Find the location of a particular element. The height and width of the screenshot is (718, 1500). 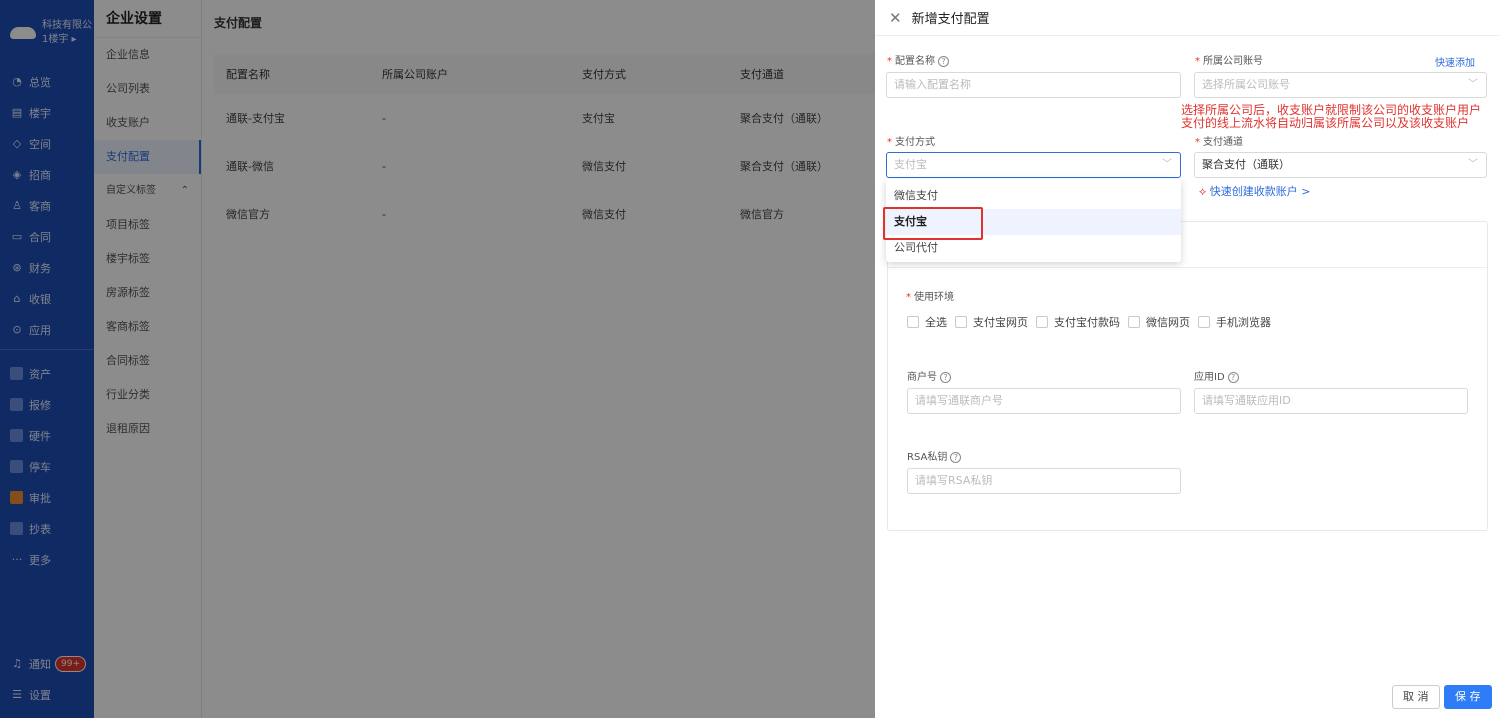

merchant-label: 商户号? is located at coordinates (929, 375).